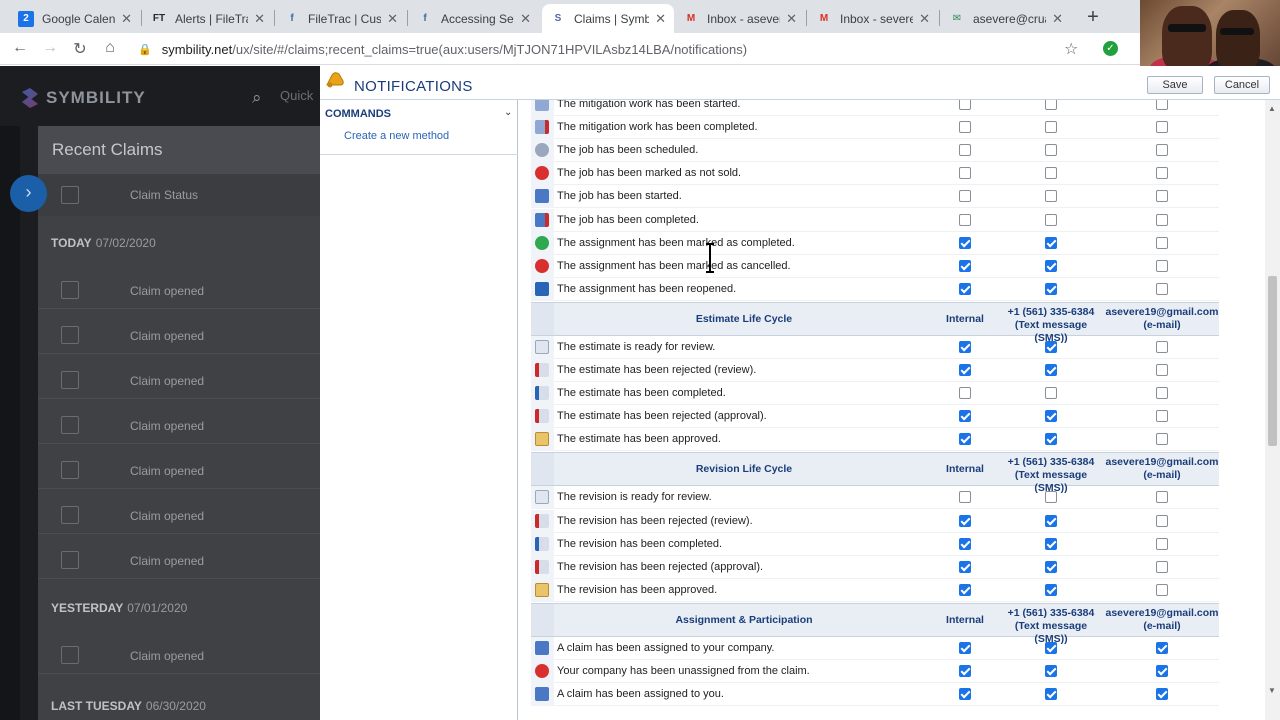 The width and height of the screenshot is (1280, 720). I want to click on scroll-down-icon: ▼, so click(1272, 690).